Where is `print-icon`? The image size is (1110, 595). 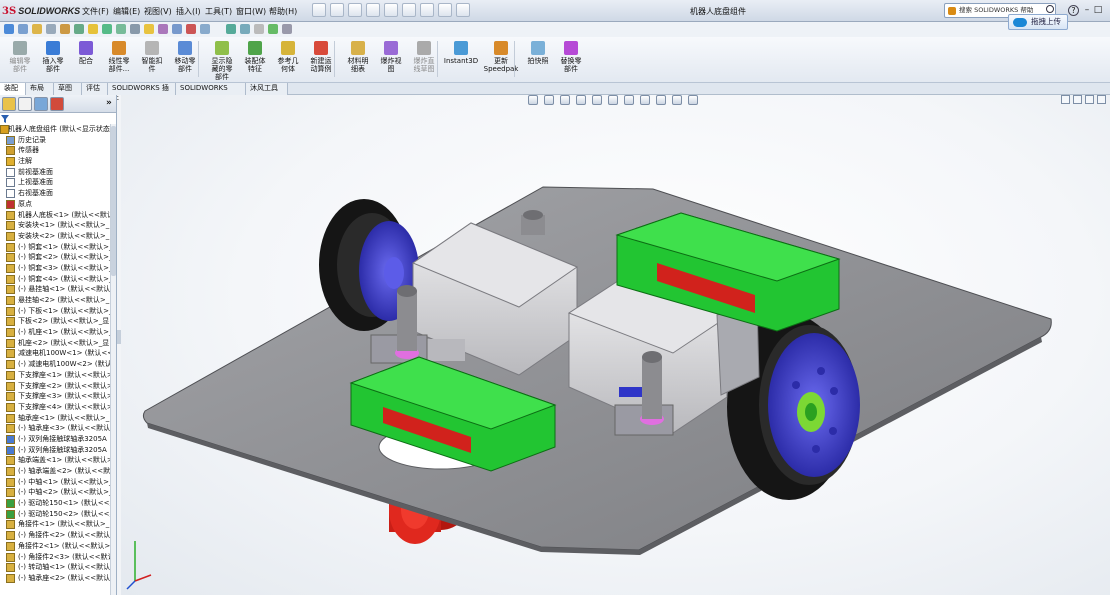 print-icon is located at coordinates (373, 10).